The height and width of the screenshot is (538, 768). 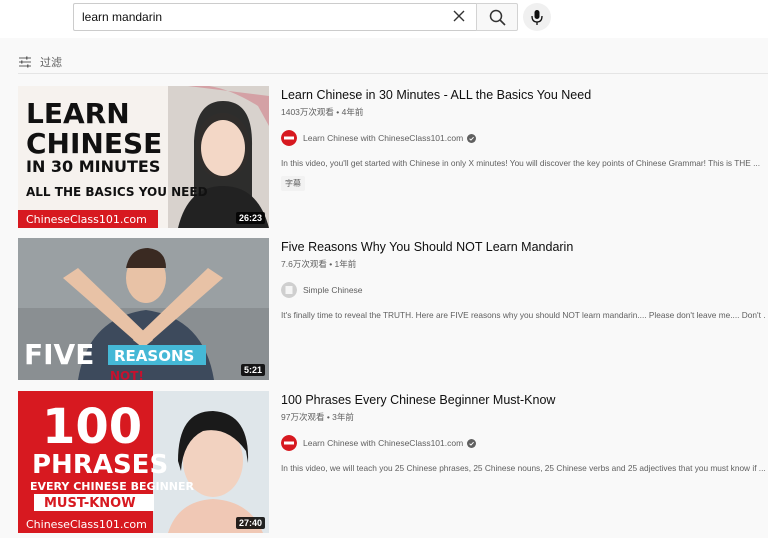 I want to click on channel-link: Simple Chinese, so click(x=524, y=290).